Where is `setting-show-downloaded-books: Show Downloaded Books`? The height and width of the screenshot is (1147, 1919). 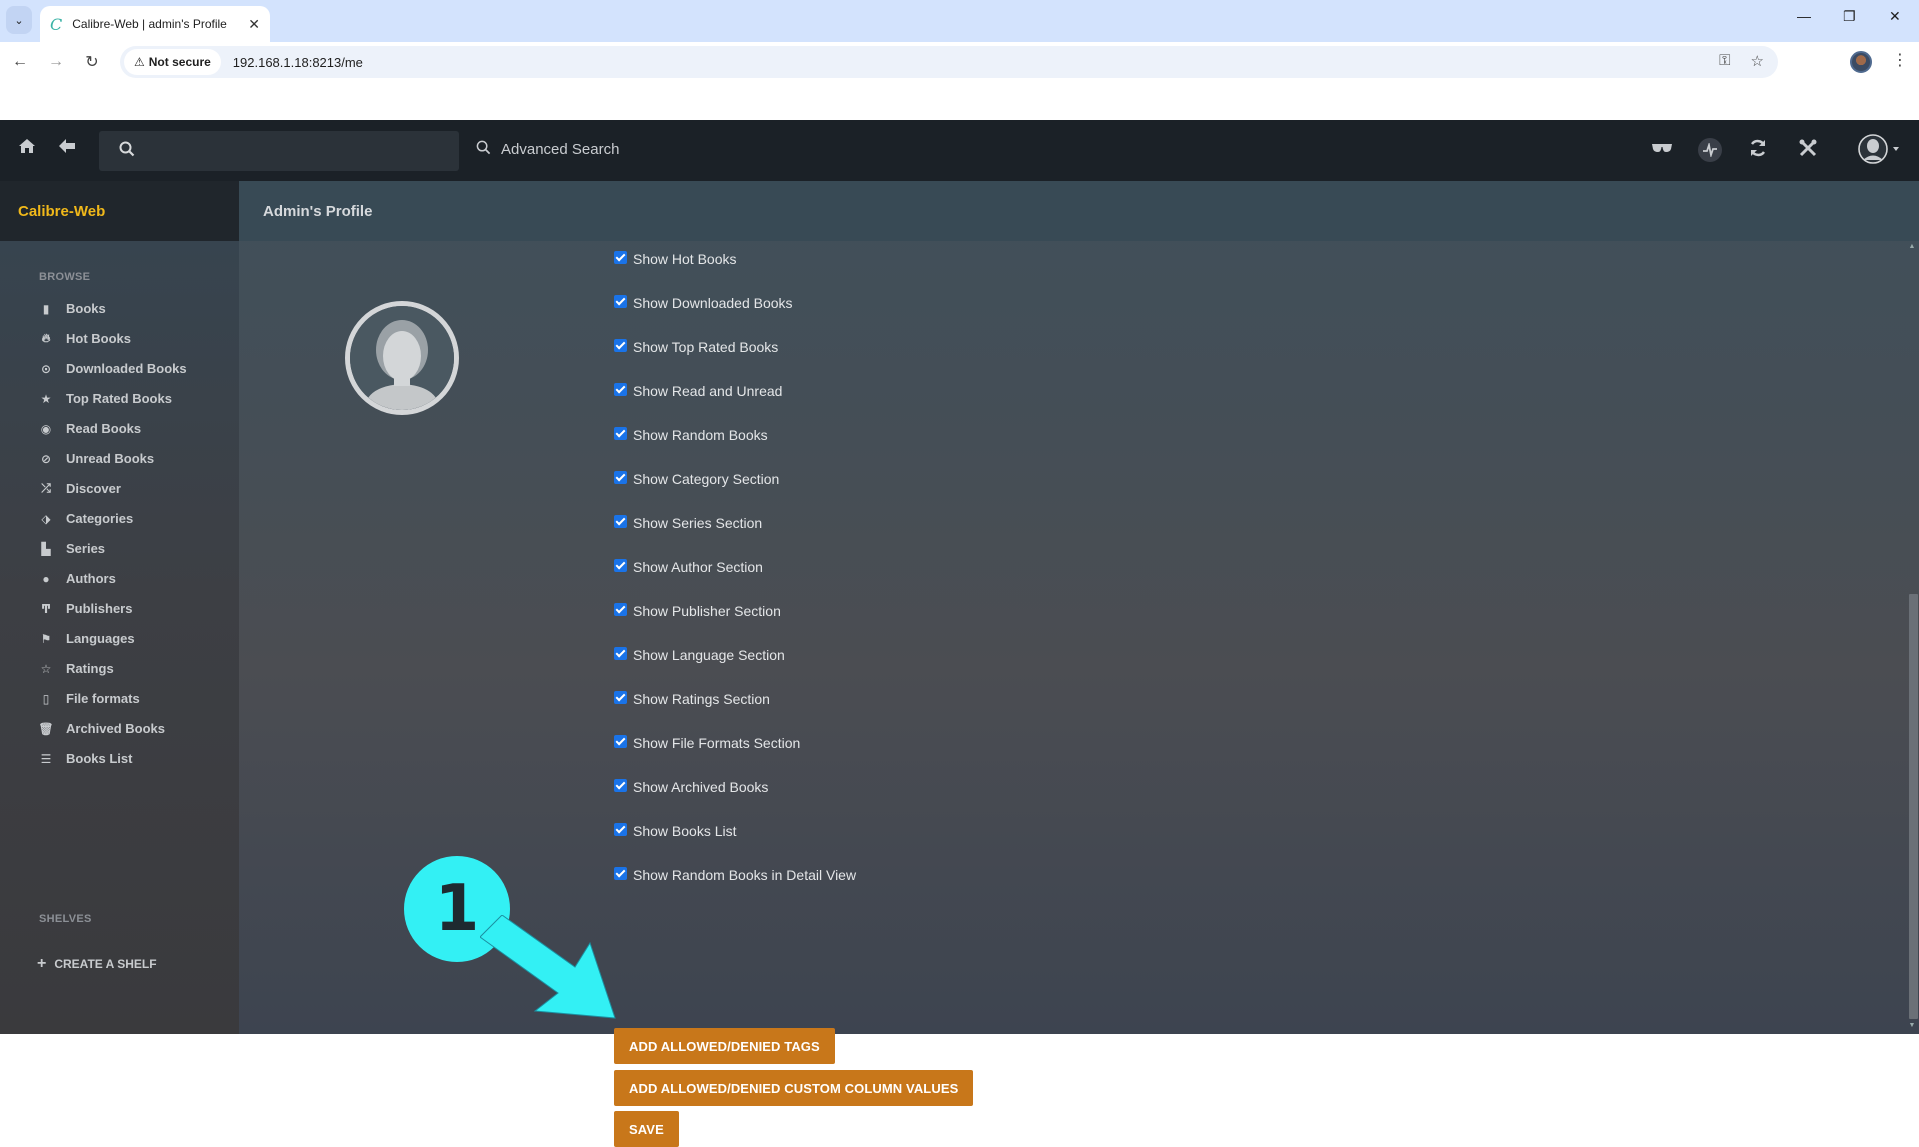 setting-show-downloaded-books: Show Downloaded Books is located at coordinates (703, 302).